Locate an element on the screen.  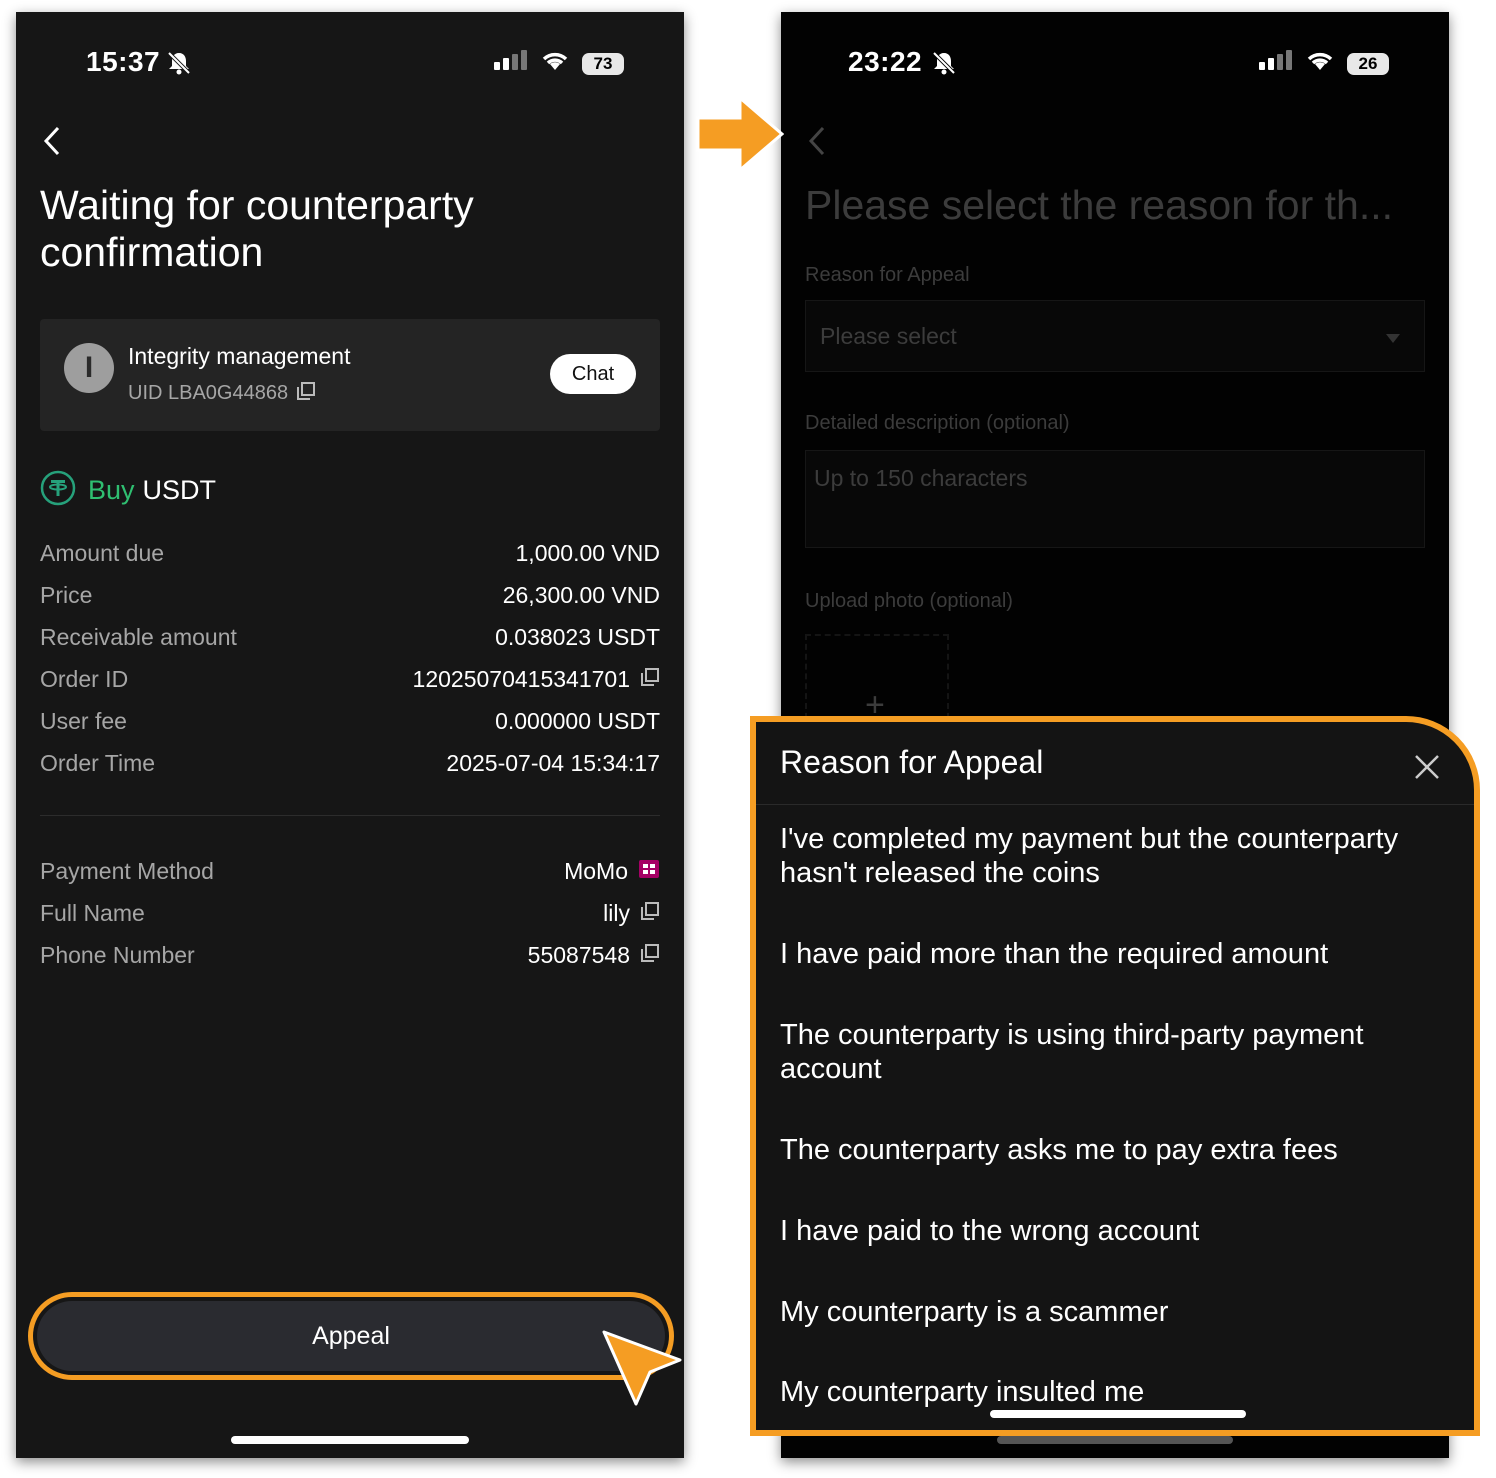
chat-button: Chat is located at coordinates (593, 374).